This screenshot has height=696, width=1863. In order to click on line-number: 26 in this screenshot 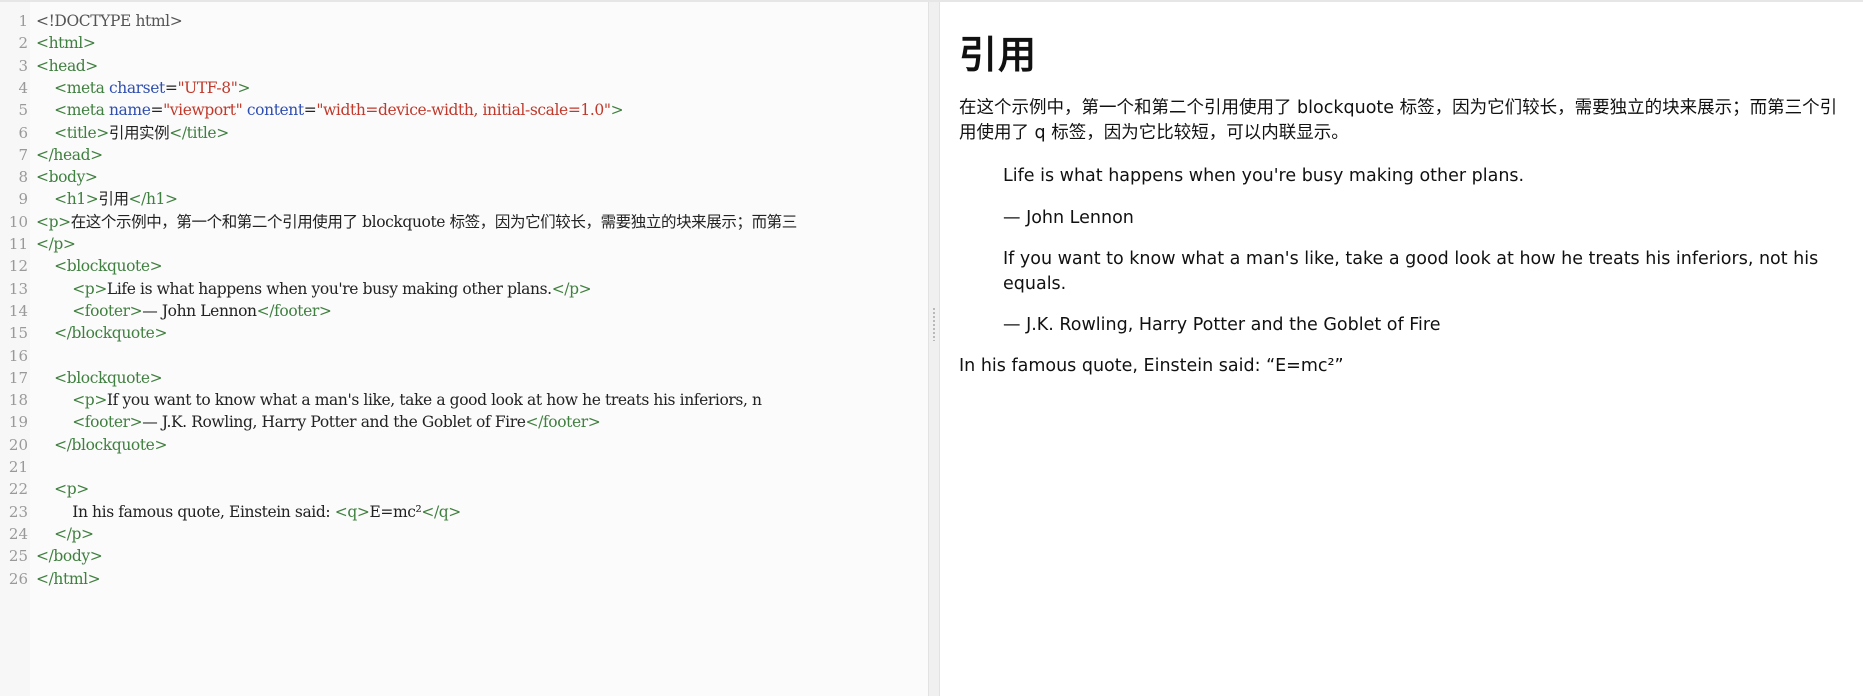, I will do `click(18, 578)`.